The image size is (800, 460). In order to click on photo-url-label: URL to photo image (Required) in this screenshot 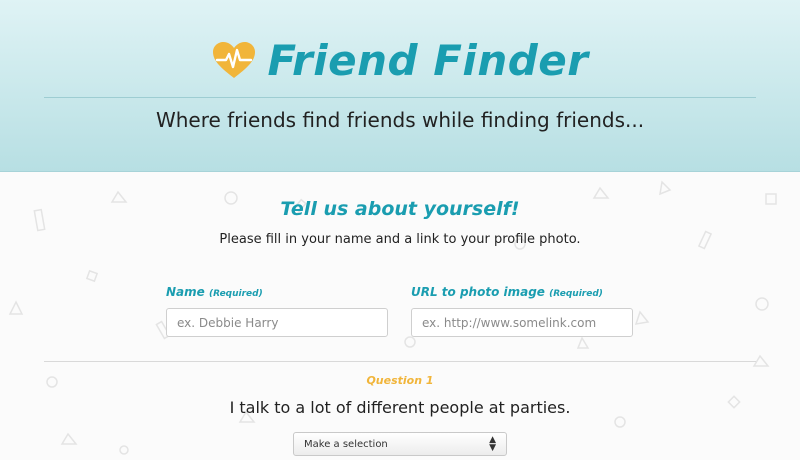, I will do `click(507, 292)`.